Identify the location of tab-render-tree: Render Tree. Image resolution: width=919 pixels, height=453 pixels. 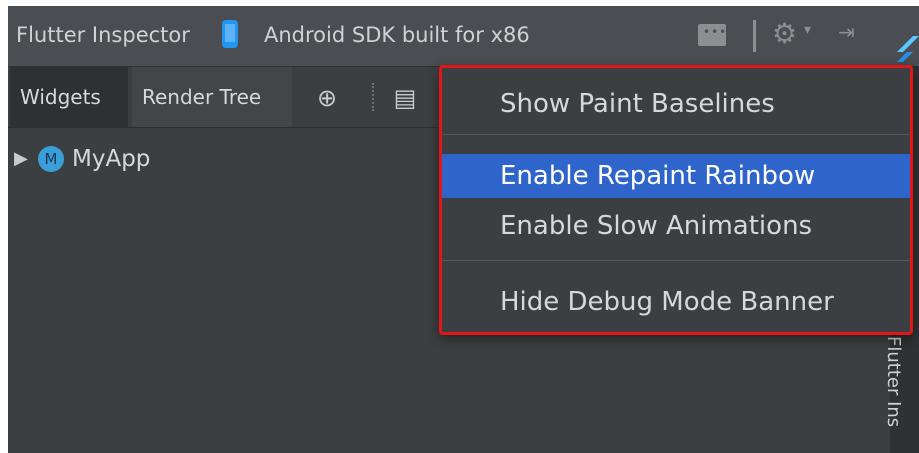
(212, 97).